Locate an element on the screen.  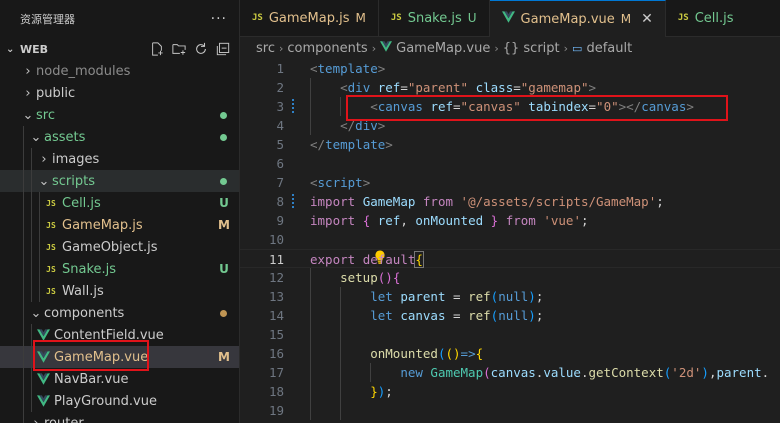
new-file-icon is located at coordinates (157, 49).